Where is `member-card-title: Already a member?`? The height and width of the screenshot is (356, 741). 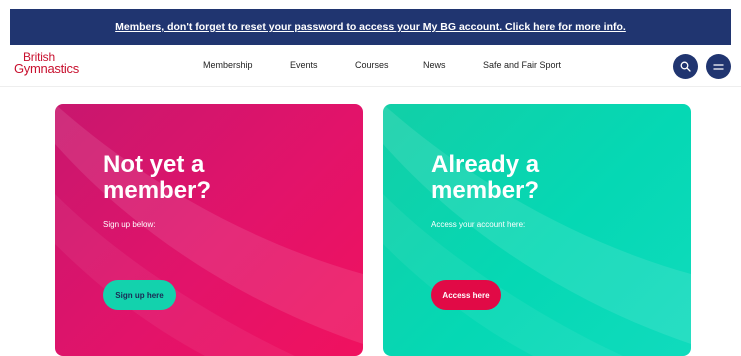
member-card-title: Already a member? is located at coordinates (485, 177).